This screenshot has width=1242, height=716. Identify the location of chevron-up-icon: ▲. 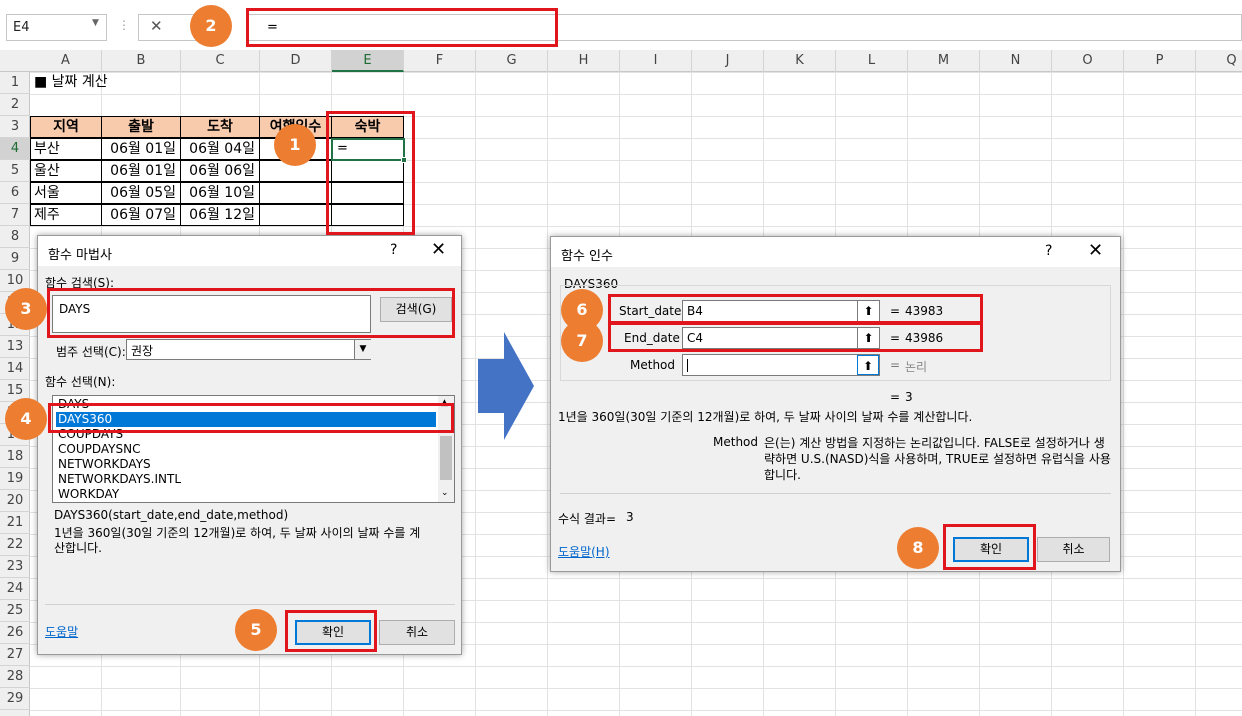
(444, 403).